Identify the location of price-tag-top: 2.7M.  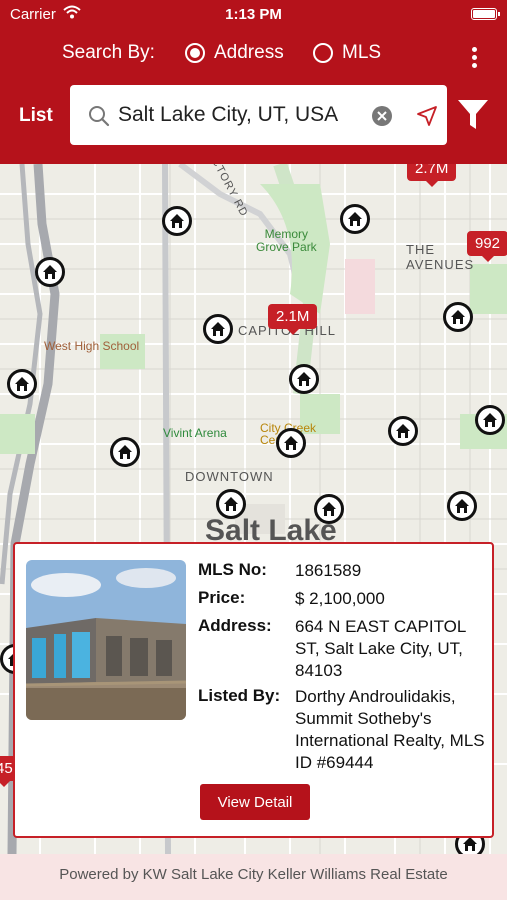
(432, 175).